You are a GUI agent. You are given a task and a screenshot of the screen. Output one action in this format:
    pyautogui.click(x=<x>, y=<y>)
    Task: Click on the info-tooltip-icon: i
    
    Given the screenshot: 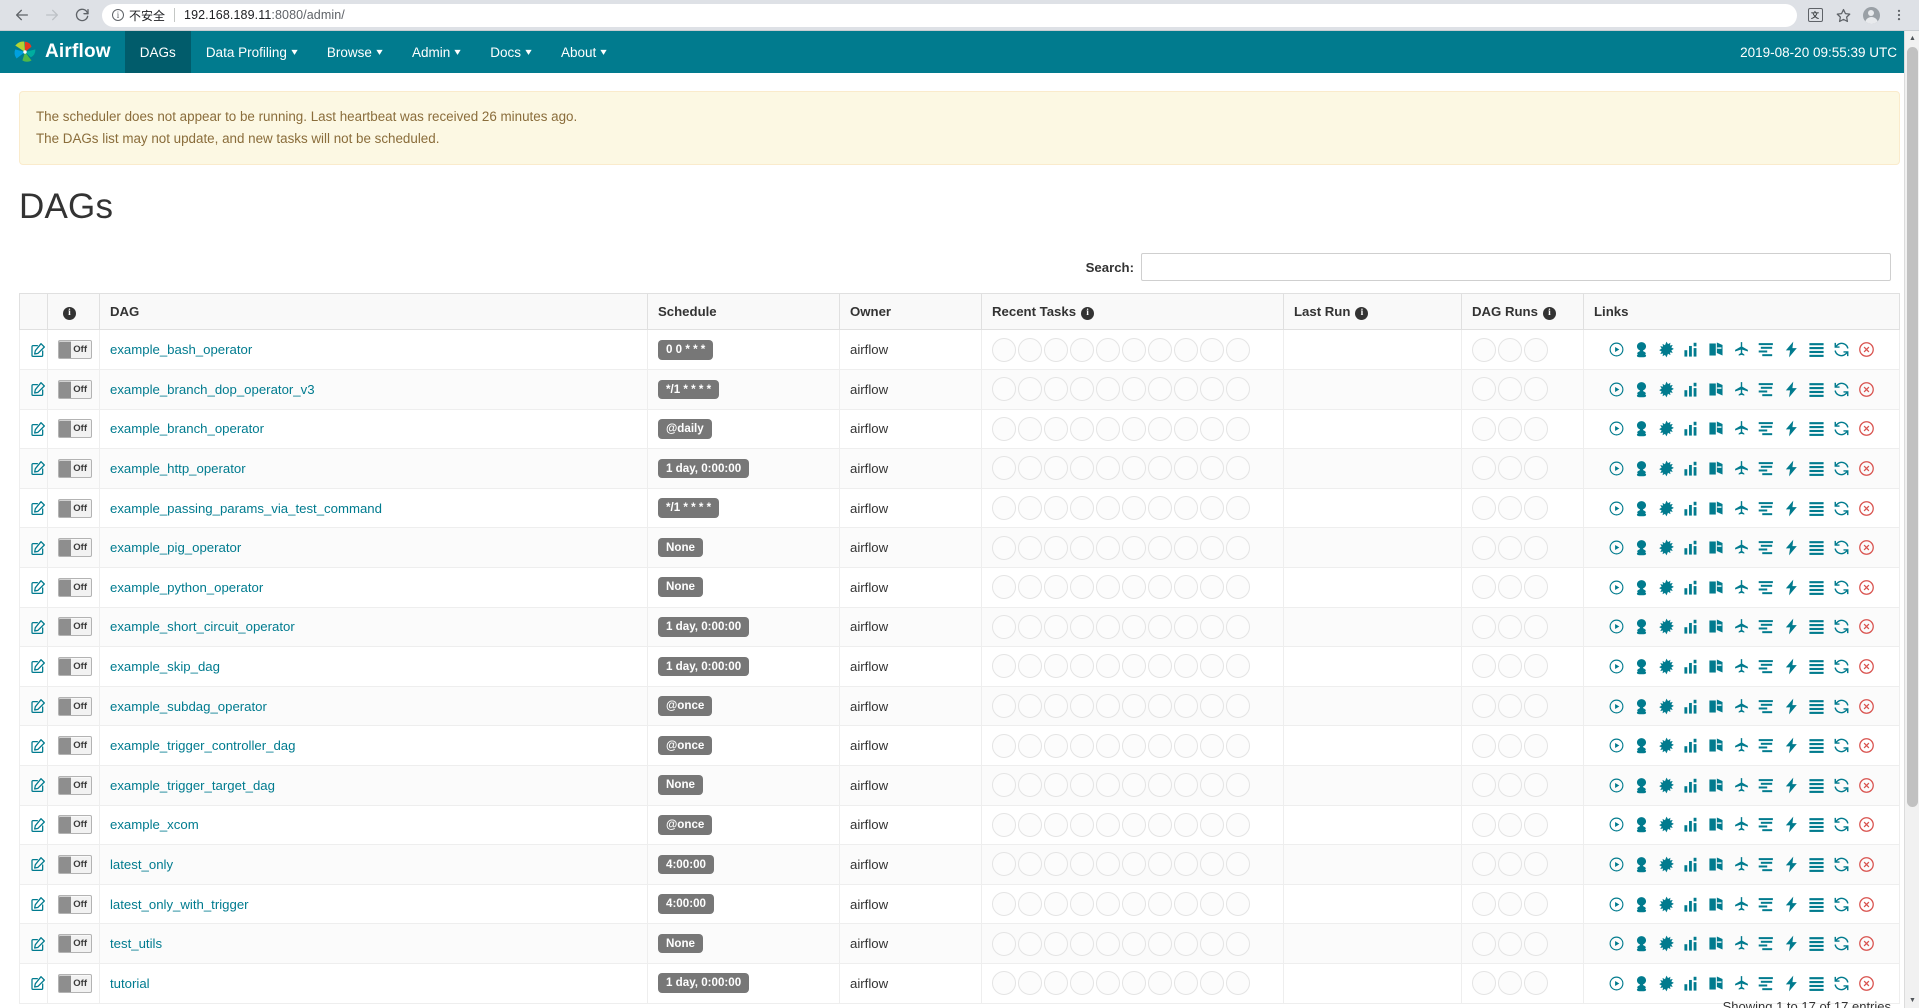 What is the action you would take?
    pyautogui.click(x=1362, y=313)
    